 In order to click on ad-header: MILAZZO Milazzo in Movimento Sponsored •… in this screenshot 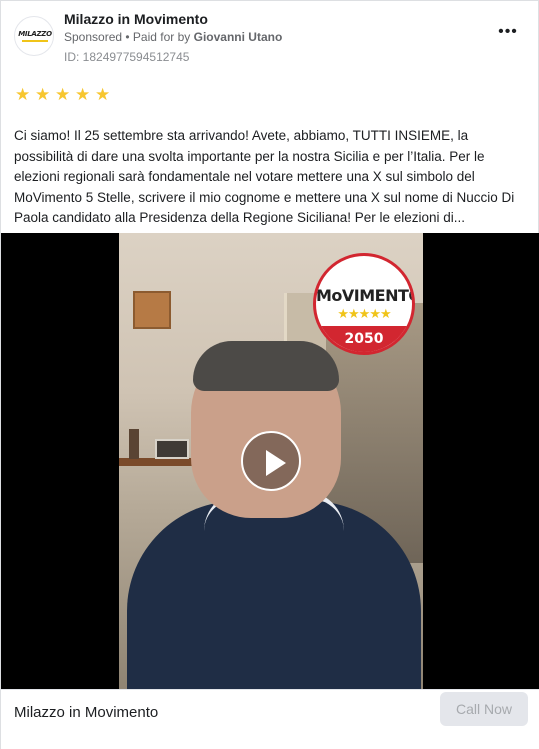, I will do `click(270, 37)`.